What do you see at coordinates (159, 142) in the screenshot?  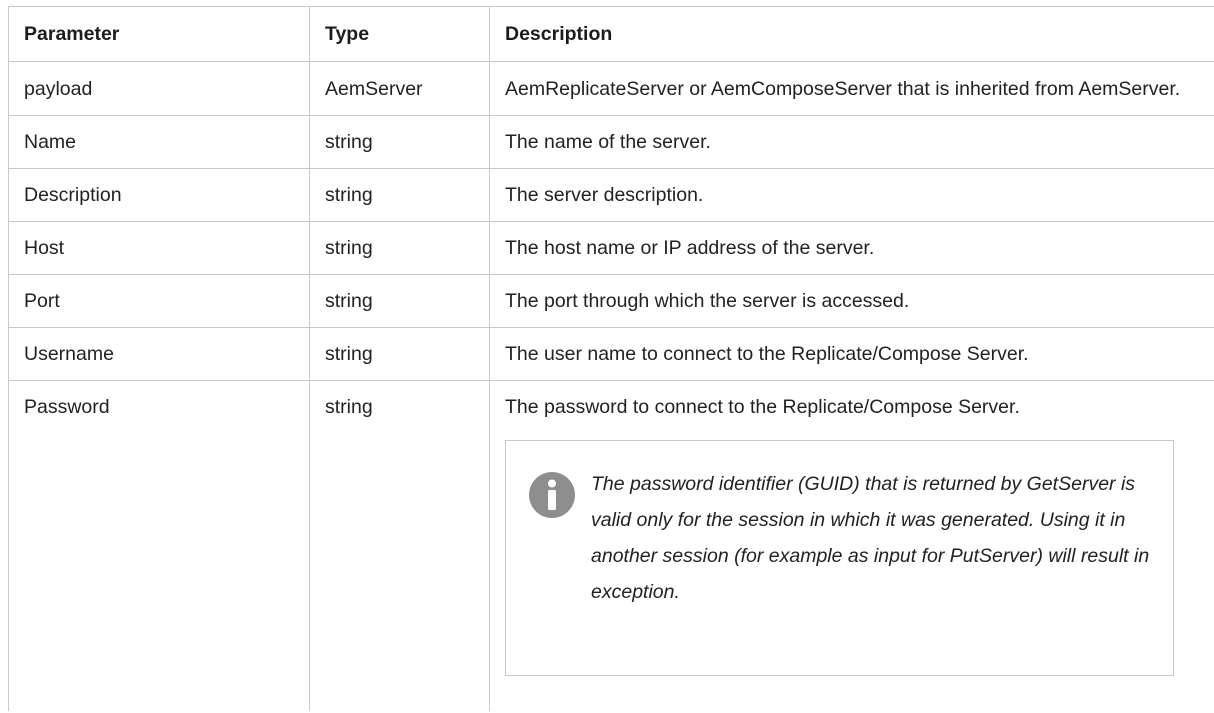 I see `cell-parameter: Name` at bounding box center [159, 142].